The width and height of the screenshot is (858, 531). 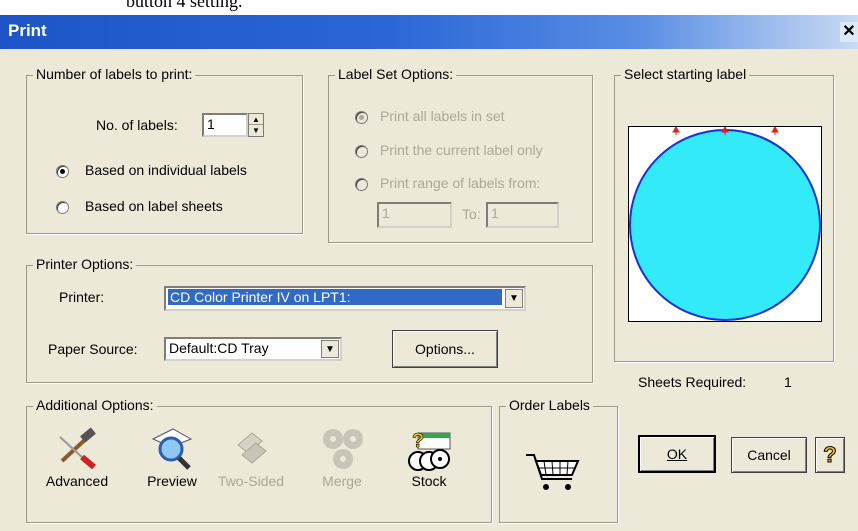 What do you see at coordinates (77, 472) in the screenshot?
I see `advanced-tool: Advanced` at bounding box center [77, 472].